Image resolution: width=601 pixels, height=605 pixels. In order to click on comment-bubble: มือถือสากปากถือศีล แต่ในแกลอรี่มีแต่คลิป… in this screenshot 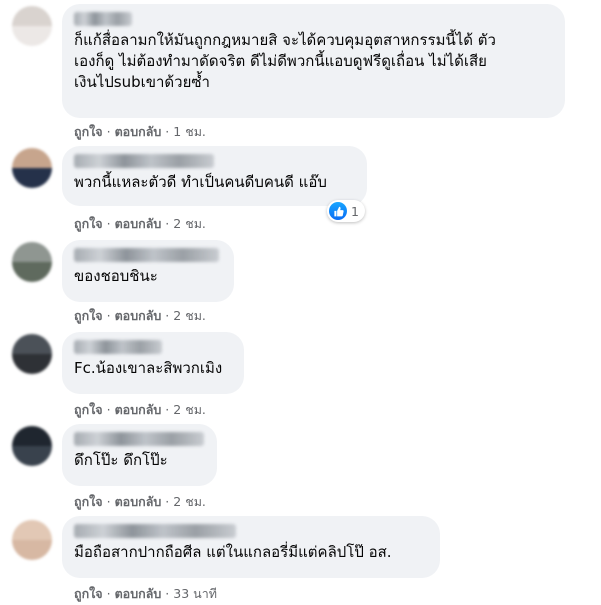, I will do `click(251, 547)`.